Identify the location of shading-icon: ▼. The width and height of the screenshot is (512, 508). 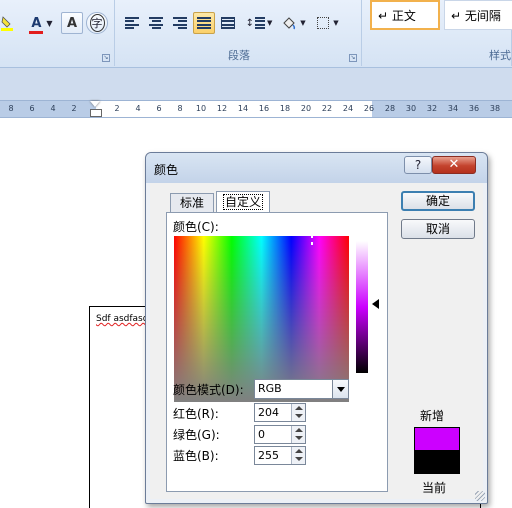
(294, 23).